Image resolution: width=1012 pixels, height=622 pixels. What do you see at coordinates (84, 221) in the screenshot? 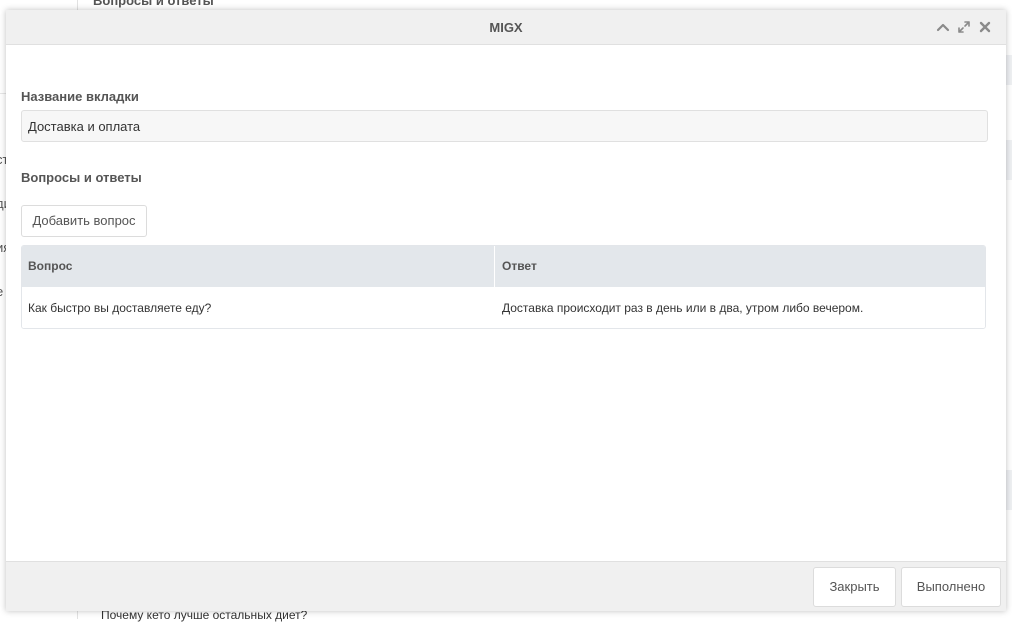
I see `add-question-button: Добавить вопрос` at bounding box center [84, 221].